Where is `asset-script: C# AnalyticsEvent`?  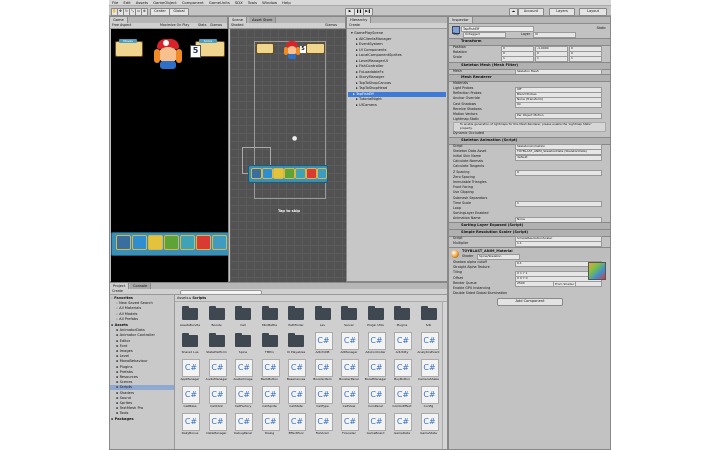 asset-script: C# AnalyticsEvent is located at coordinates (428, 345).